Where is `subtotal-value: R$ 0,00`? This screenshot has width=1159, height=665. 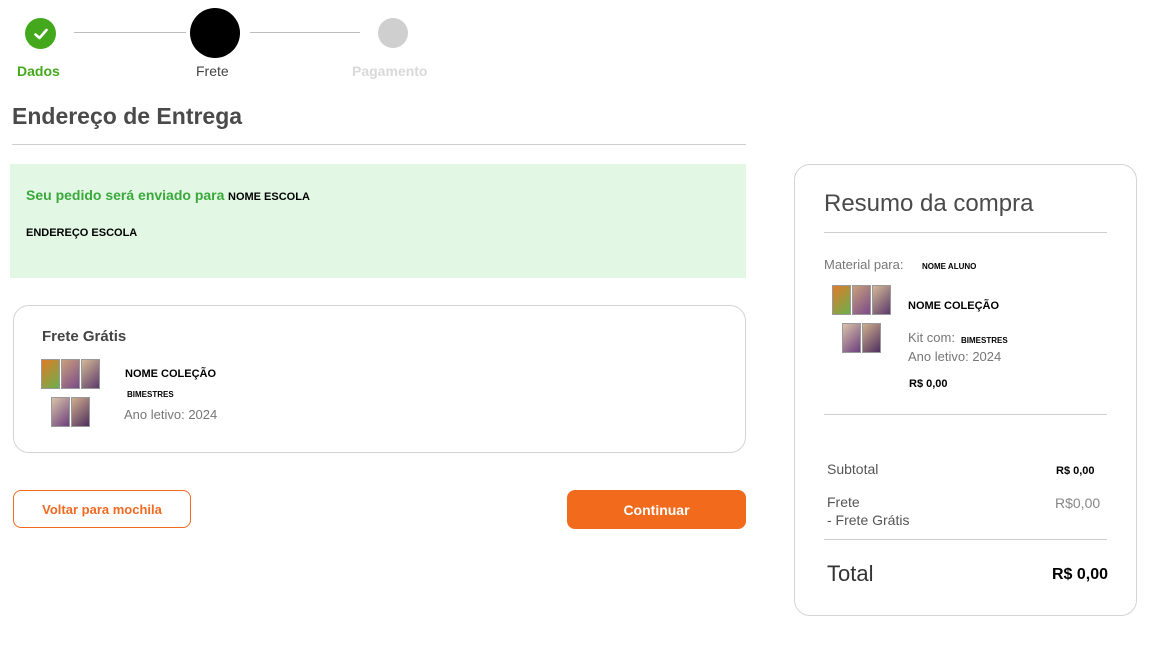
subtotal-value: R$ 0,00 is located at coordinates (1075, 471).